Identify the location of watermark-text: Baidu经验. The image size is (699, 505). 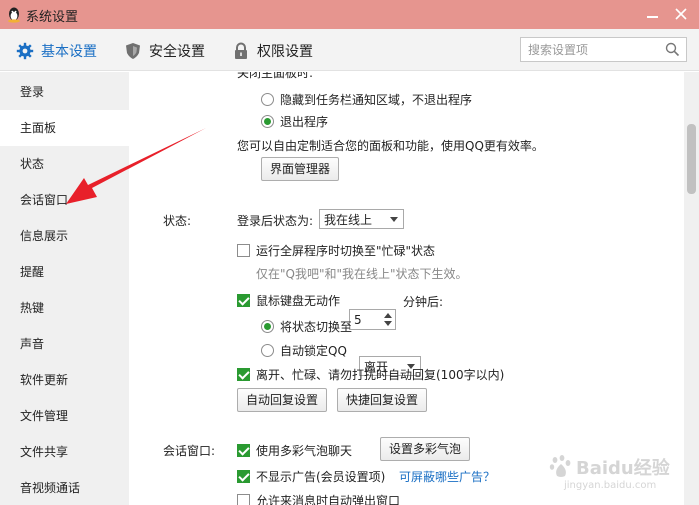
(623, 468).